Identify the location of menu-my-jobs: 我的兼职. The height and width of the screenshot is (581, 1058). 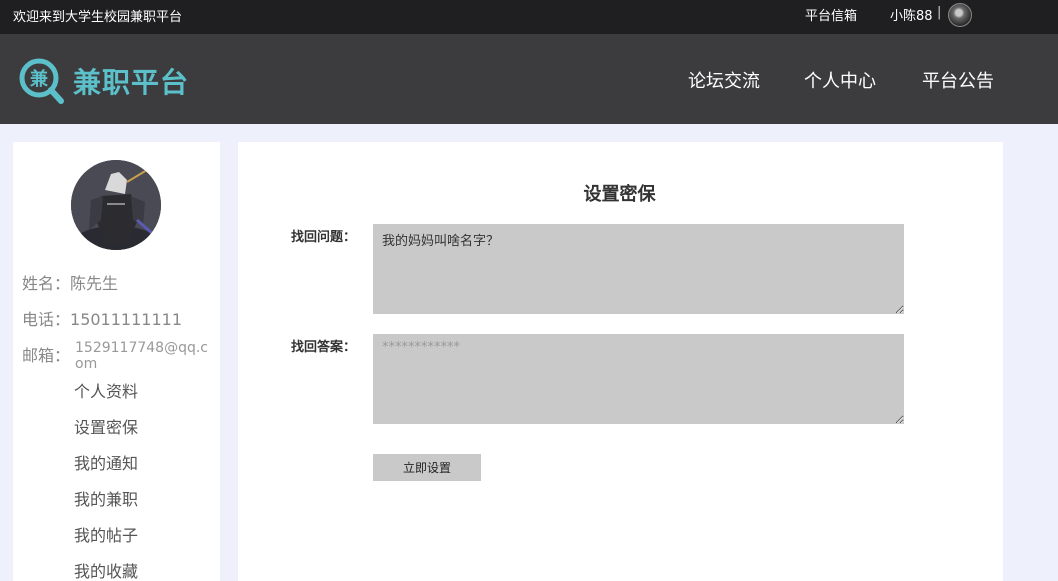
(106, 498).